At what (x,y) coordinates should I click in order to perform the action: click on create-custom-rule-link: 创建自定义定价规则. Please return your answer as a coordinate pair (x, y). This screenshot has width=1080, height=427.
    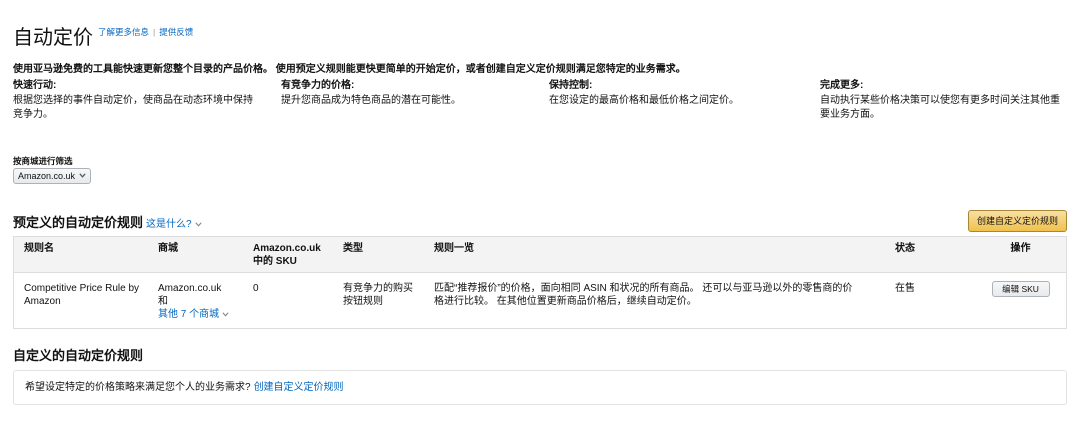
    Looking at the image, I should click on (299, 387).